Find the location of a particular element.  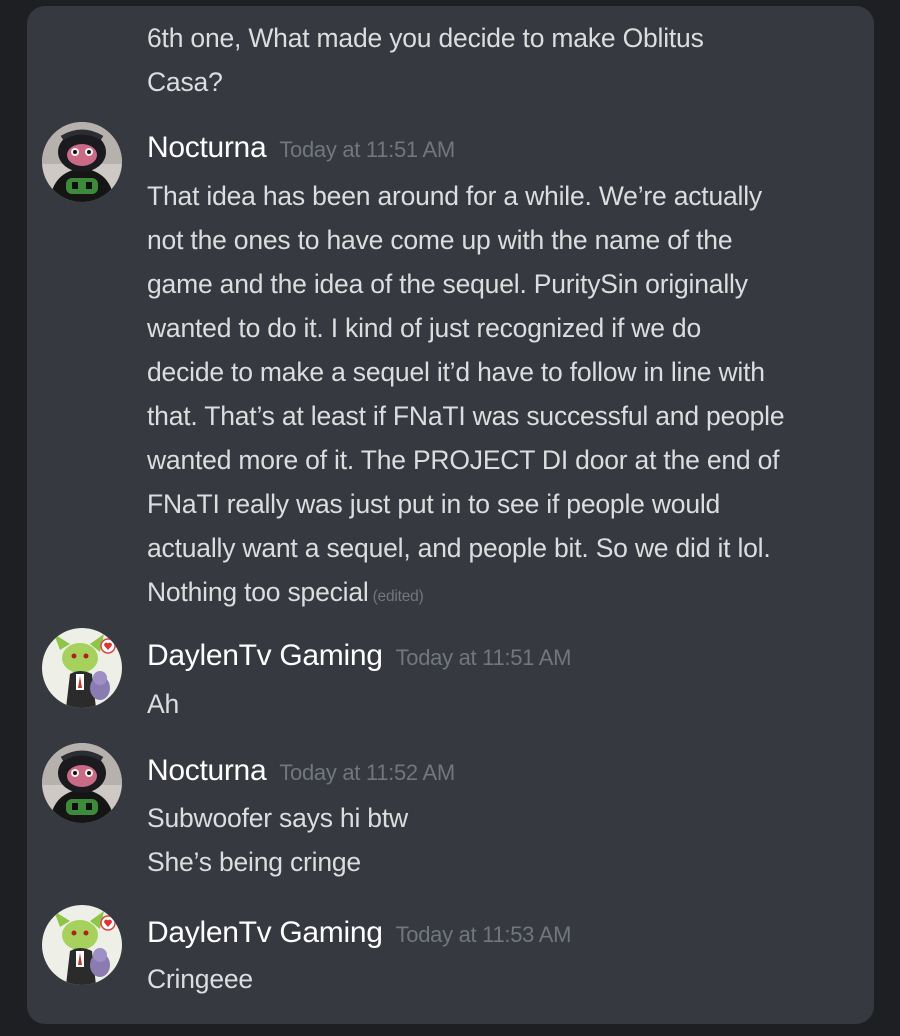

message-line: Cringeee is located at coordinates (200, 979).